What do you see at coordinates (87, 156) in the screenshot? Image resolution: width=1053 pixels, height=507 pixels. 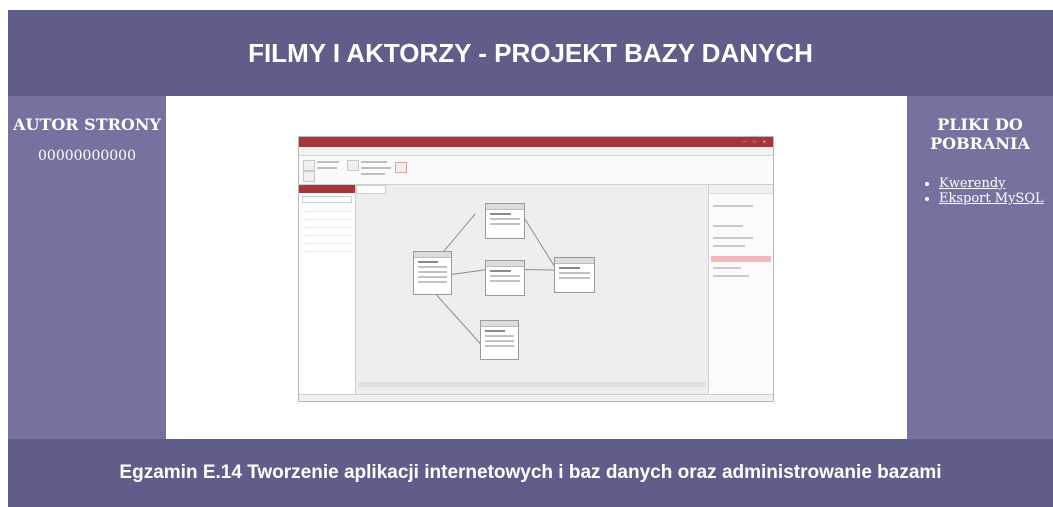 I see `author-value: 00000000000` at bounding box center [87, 156].